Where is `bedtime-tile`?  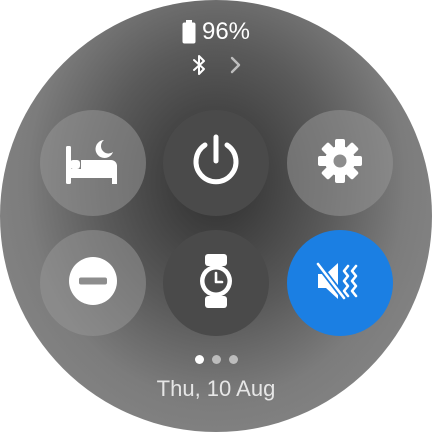
bedtime-tile is located at coordinates (93, 163).